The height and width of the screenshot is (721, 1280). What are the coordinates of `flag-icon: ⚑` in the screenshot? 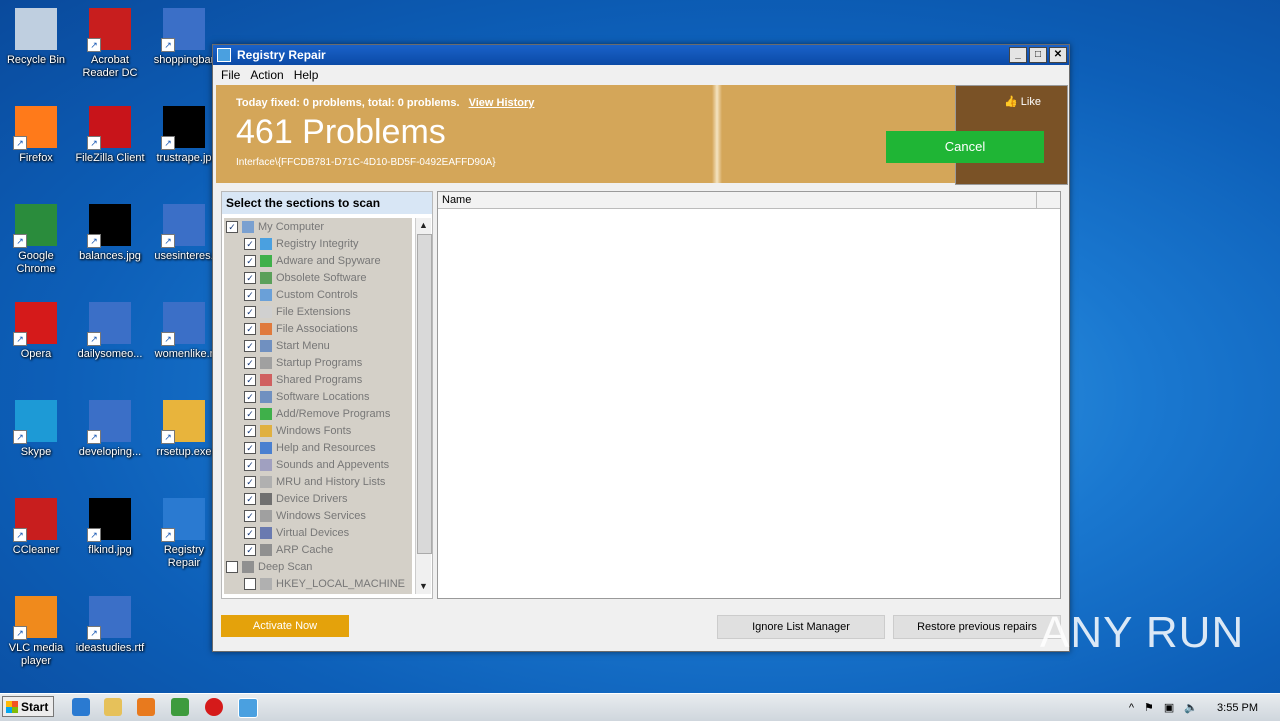 It's located at (1149, 707).